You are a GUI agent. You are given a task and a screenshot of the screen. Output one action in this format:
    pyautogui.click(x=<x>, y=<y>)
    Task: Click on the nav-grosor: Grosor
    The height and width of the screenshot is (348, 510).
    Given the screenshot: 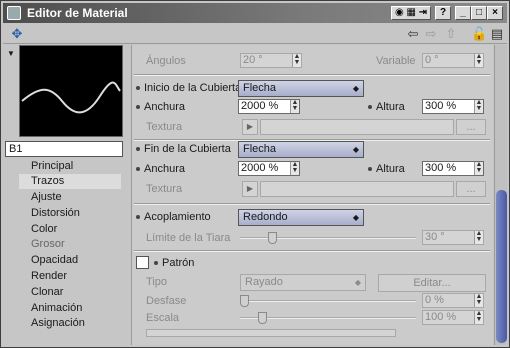 What is the action you would take?
    pyautogui.click(x=70, y=244)
    